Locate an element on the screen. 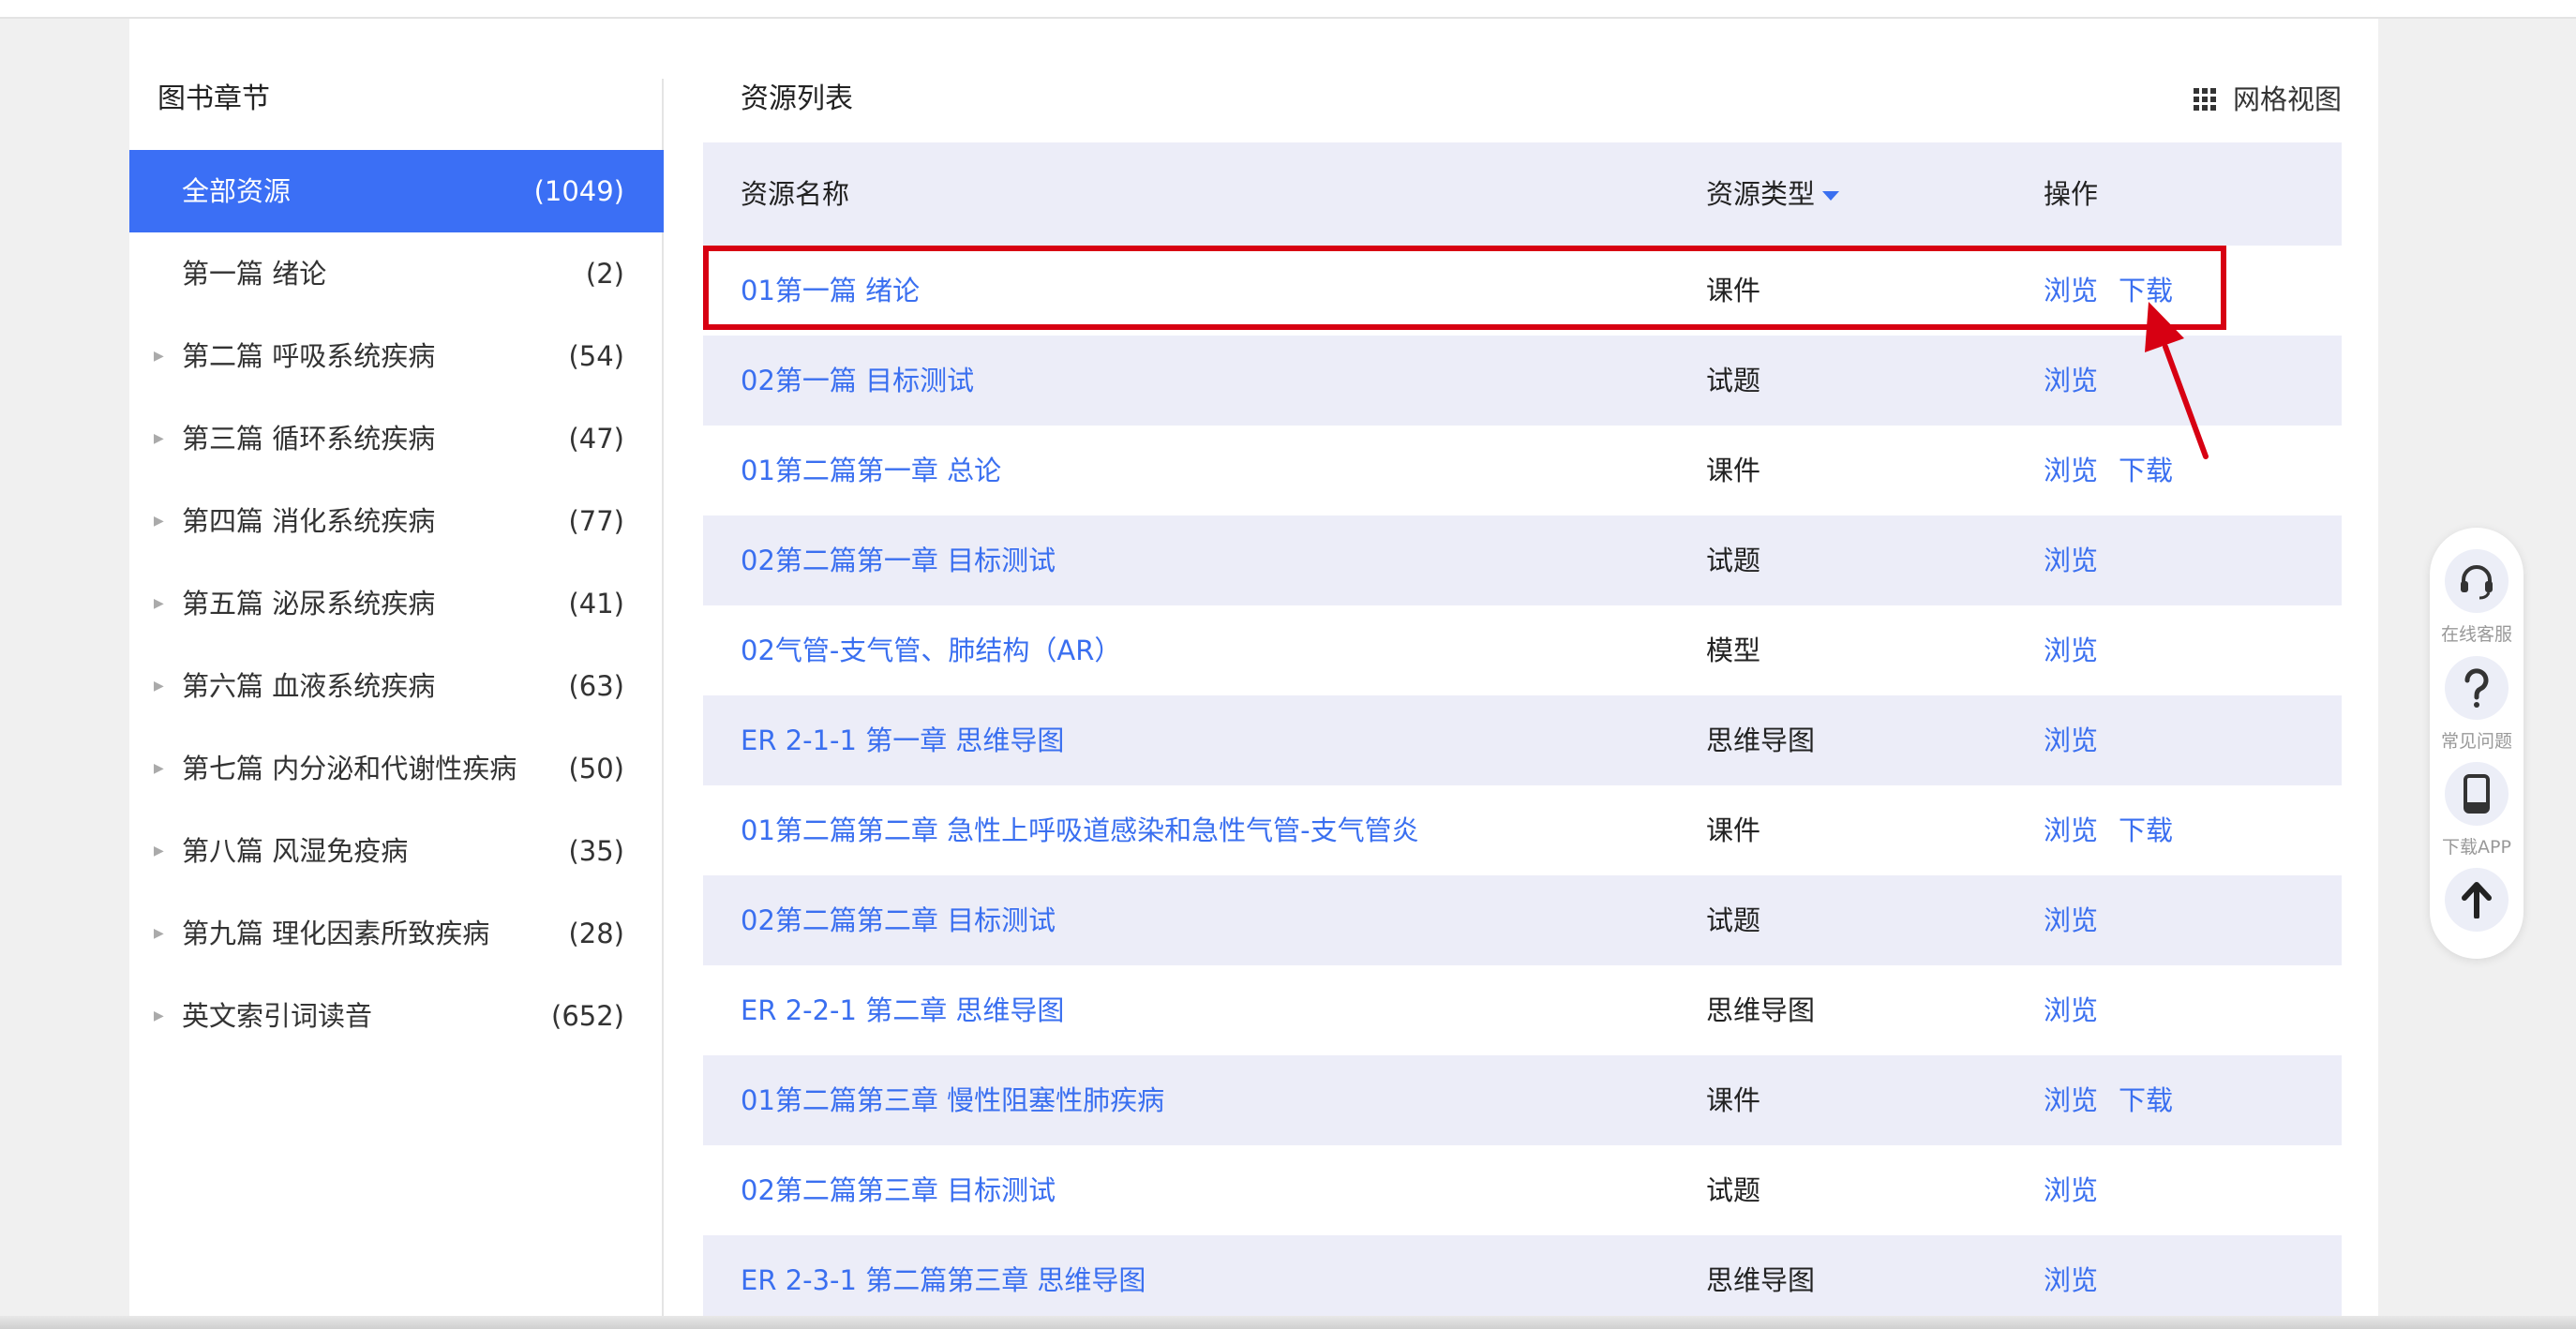  resource-name-link: 01第二篇第三章 慢性阻塞性肺疾病 is located at coordinates (952, 1100).